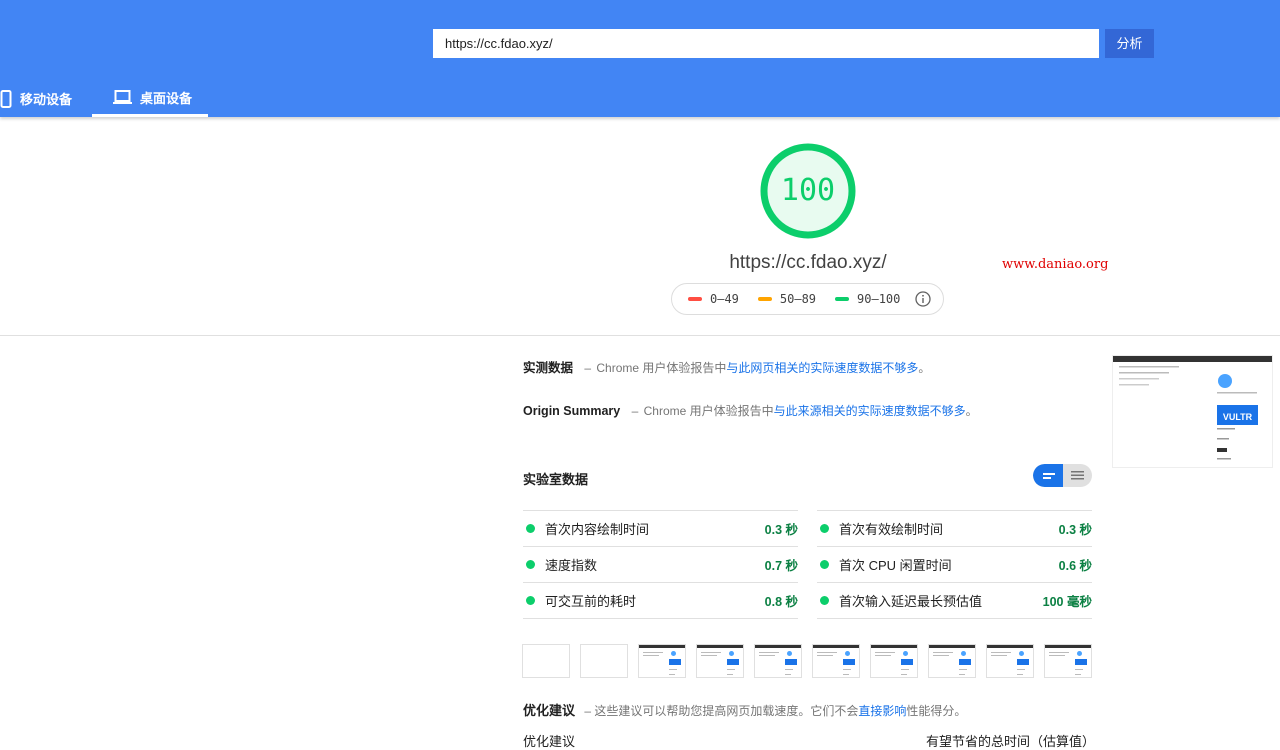 This screenshot has width=1280, height=750. What do you see at coordinates (597, 529) in the screenshot?
I see `metric-label: 首次内容绘制时间` at bounding box center [597, 529].